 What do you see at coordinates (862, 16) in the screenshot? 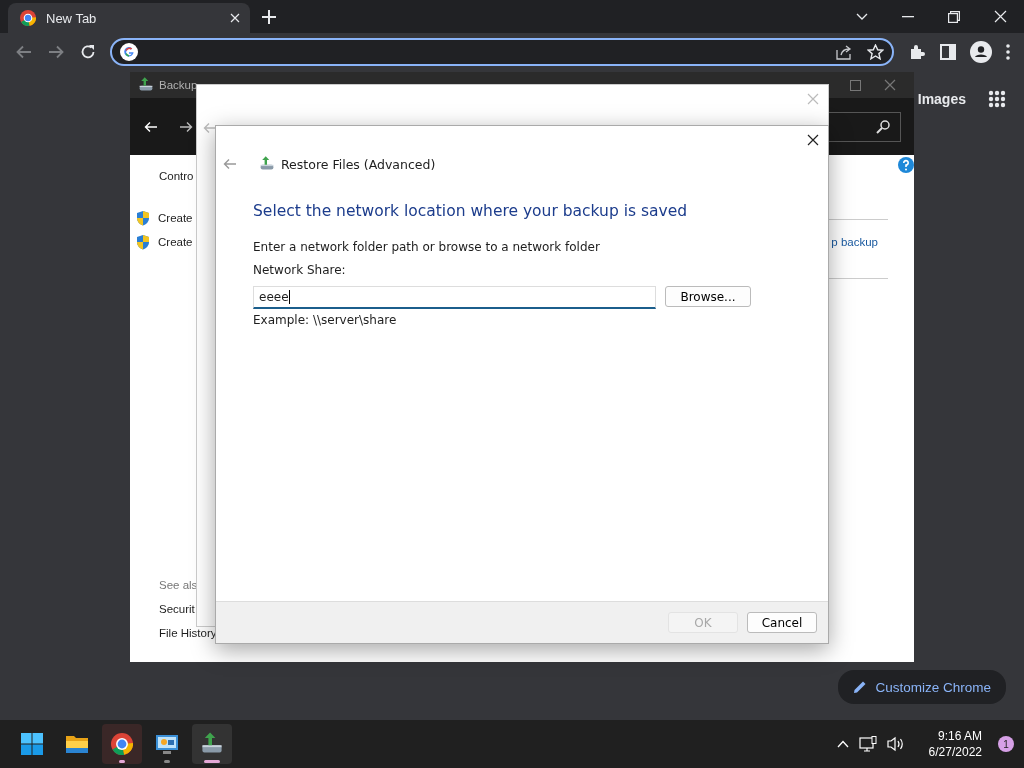
I see `chevron-down-icon` at bounding box center [862, 16].